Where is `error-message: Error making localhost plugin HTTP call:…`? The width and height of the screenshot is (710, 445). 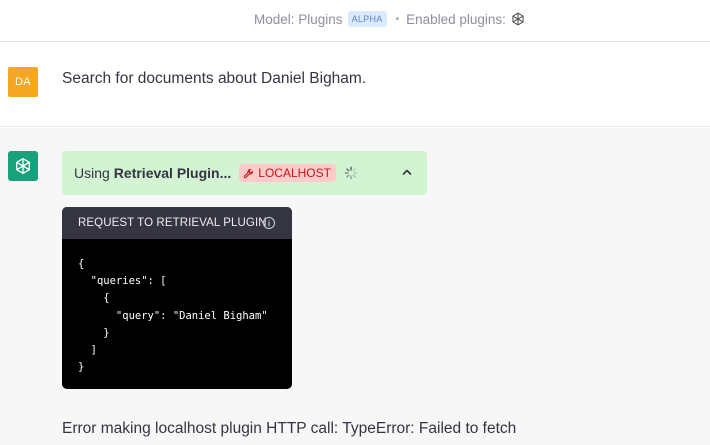
error-message: Error making localhost plugin HTTP call:… is located at coordinates (289, 428).